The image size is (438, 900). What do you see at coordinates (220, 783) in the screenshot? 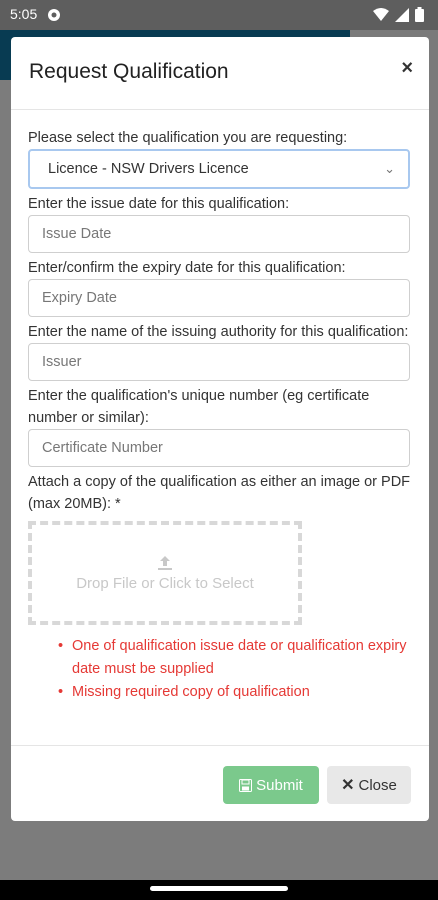
I see `modal-footer: Submit ✕ Close` at bounding box center [220, 783].